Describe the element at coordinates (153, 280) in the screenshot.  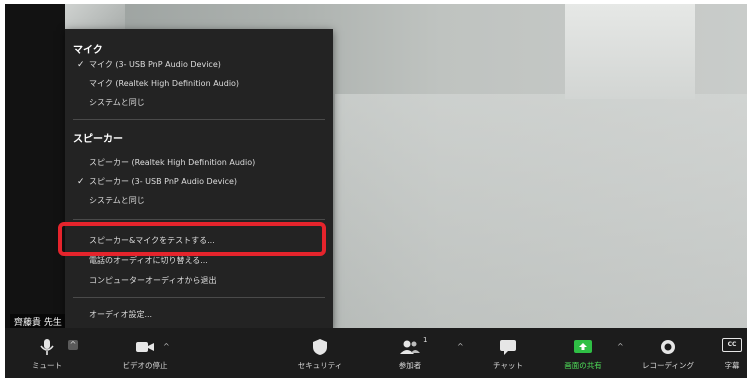
I see `leave-computer-audio-label: コンピューターオーディオから退出` at that location.